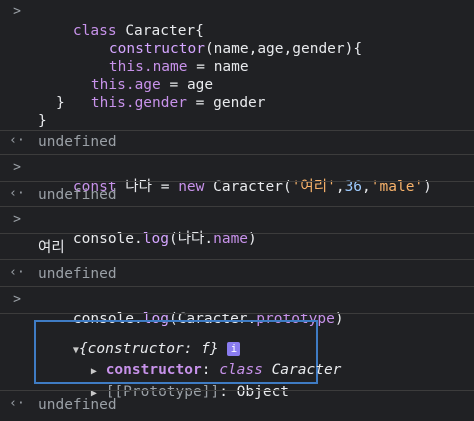 The height and width of the screenshot is (421, 474). What do you see at coordinates (156, 103) in the screenshot?
I see `property: .gender` at bounding box center [156, 103].